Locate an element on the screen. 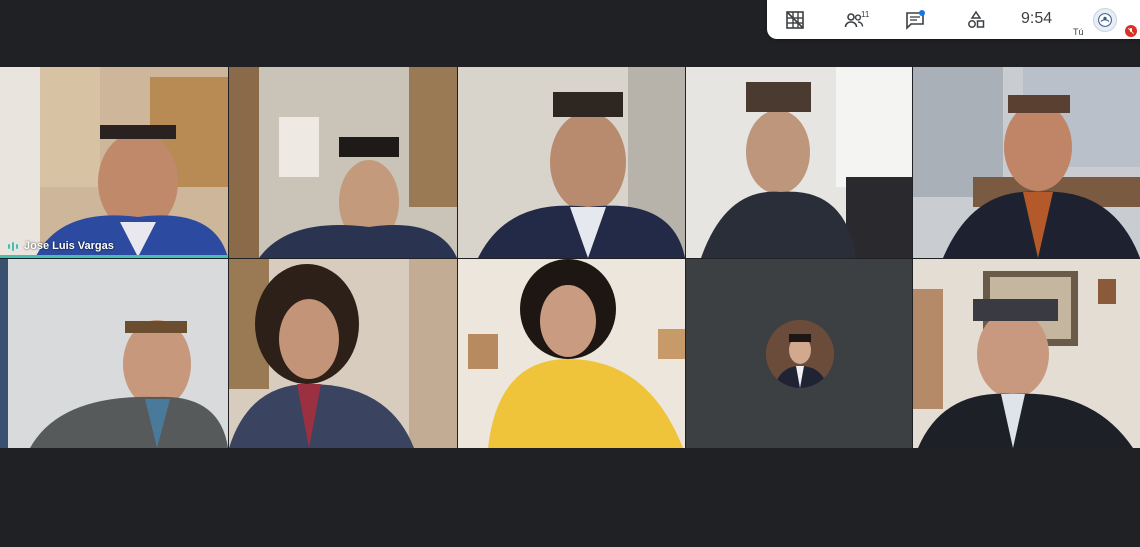 The height and width of the screenshot is (547, 1140). participant-name-tag: Jose Luis Vargas is located at coordinates (61, 246).